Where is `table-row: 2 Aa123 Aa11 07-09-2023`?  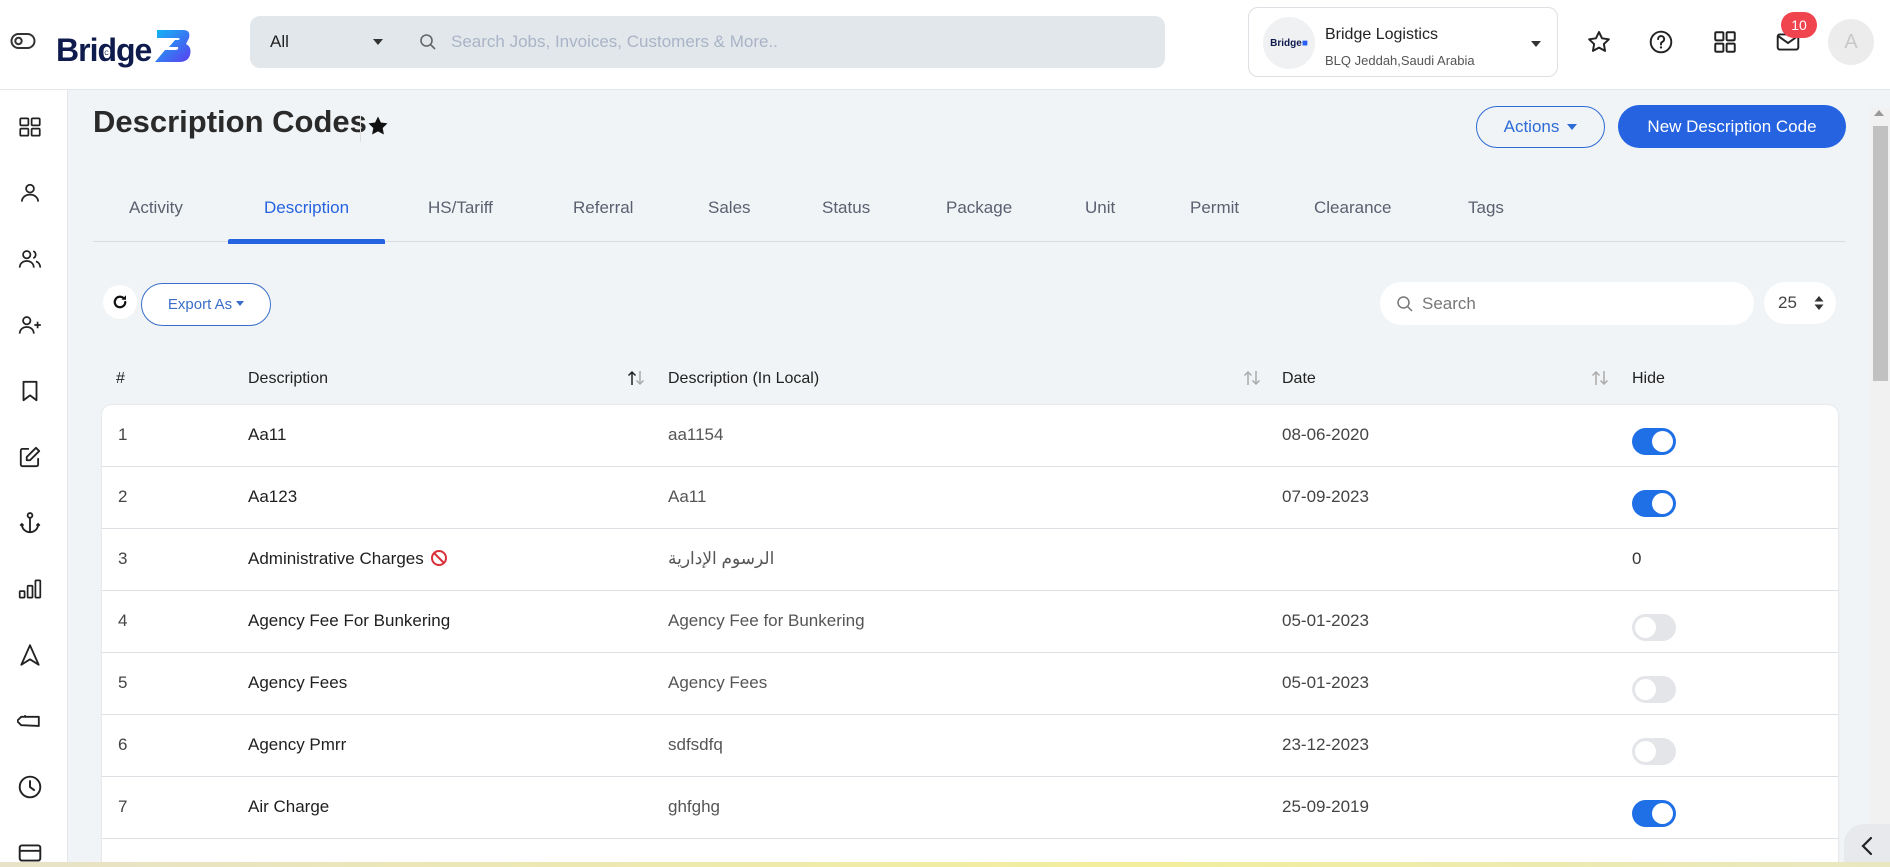 table-row: 2 Aa123 Aa11 07-09-2023 is located at coordinates (970, 498).